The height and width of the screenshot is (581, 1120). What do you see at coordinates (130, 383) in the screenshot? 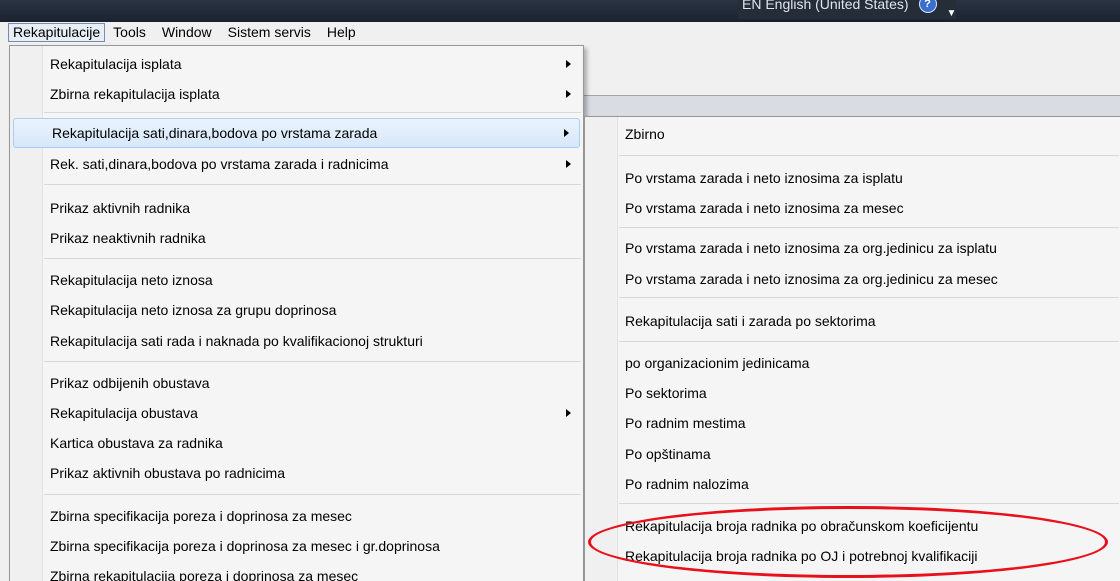
I see `menu-item-label: Prikaz odbijenih obustava` at bounding box center [130, 383].